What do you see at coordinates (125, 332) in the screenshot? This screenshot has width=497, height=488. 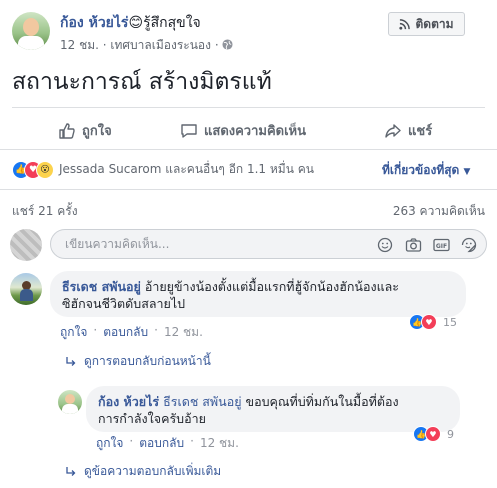 I see `comment-reply-link: ตอบกลับ` at bounding box center [125, 332].